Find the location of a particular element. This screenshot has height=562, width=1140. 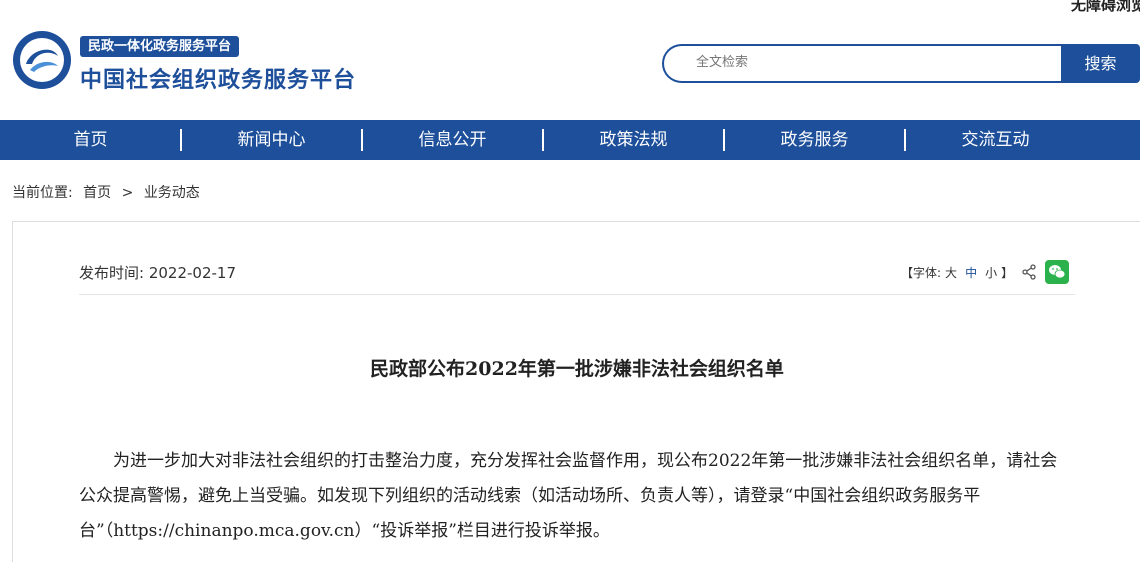

font-size-label: 【字体: is located at coordinates (921, 272).